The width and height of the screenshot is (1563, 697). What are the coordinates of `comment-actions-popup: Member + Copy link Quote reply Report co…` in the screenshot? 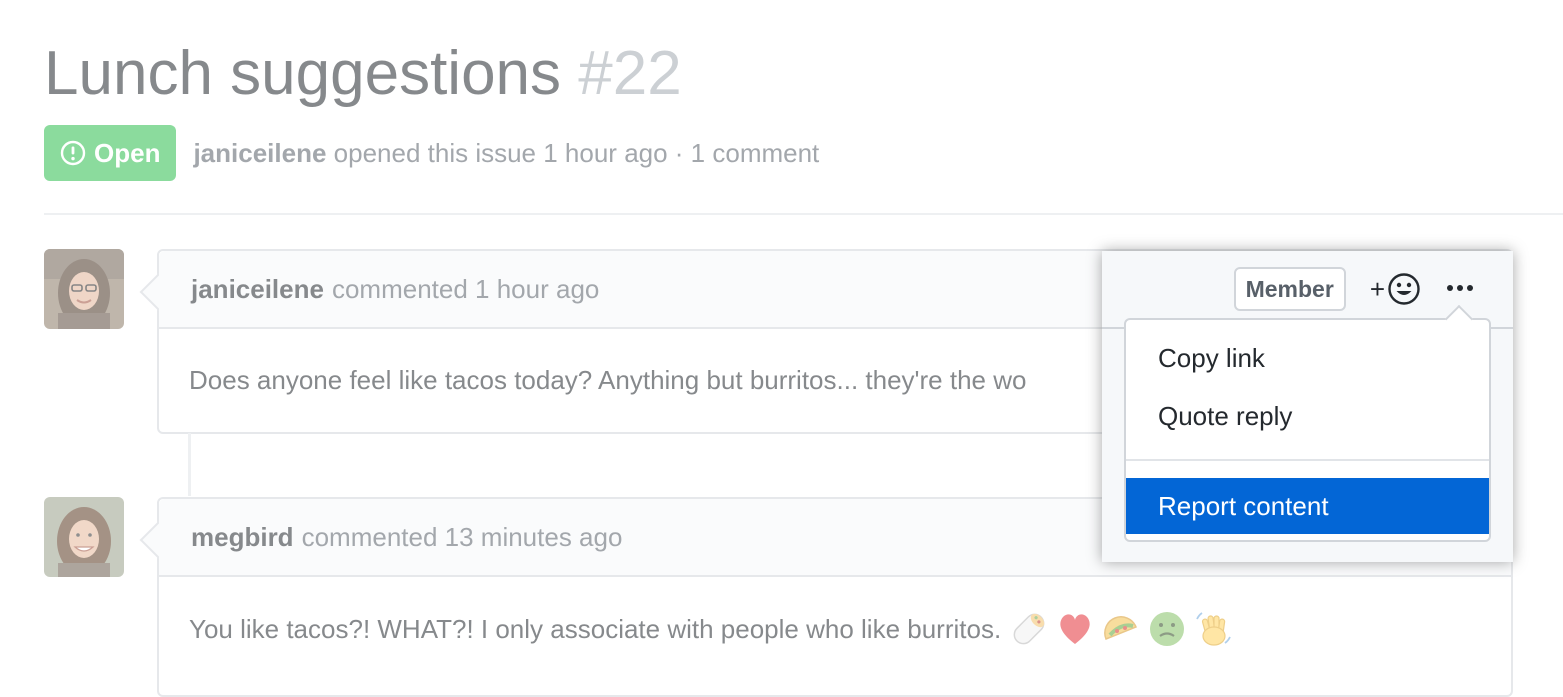 It's located at (1307, 406).